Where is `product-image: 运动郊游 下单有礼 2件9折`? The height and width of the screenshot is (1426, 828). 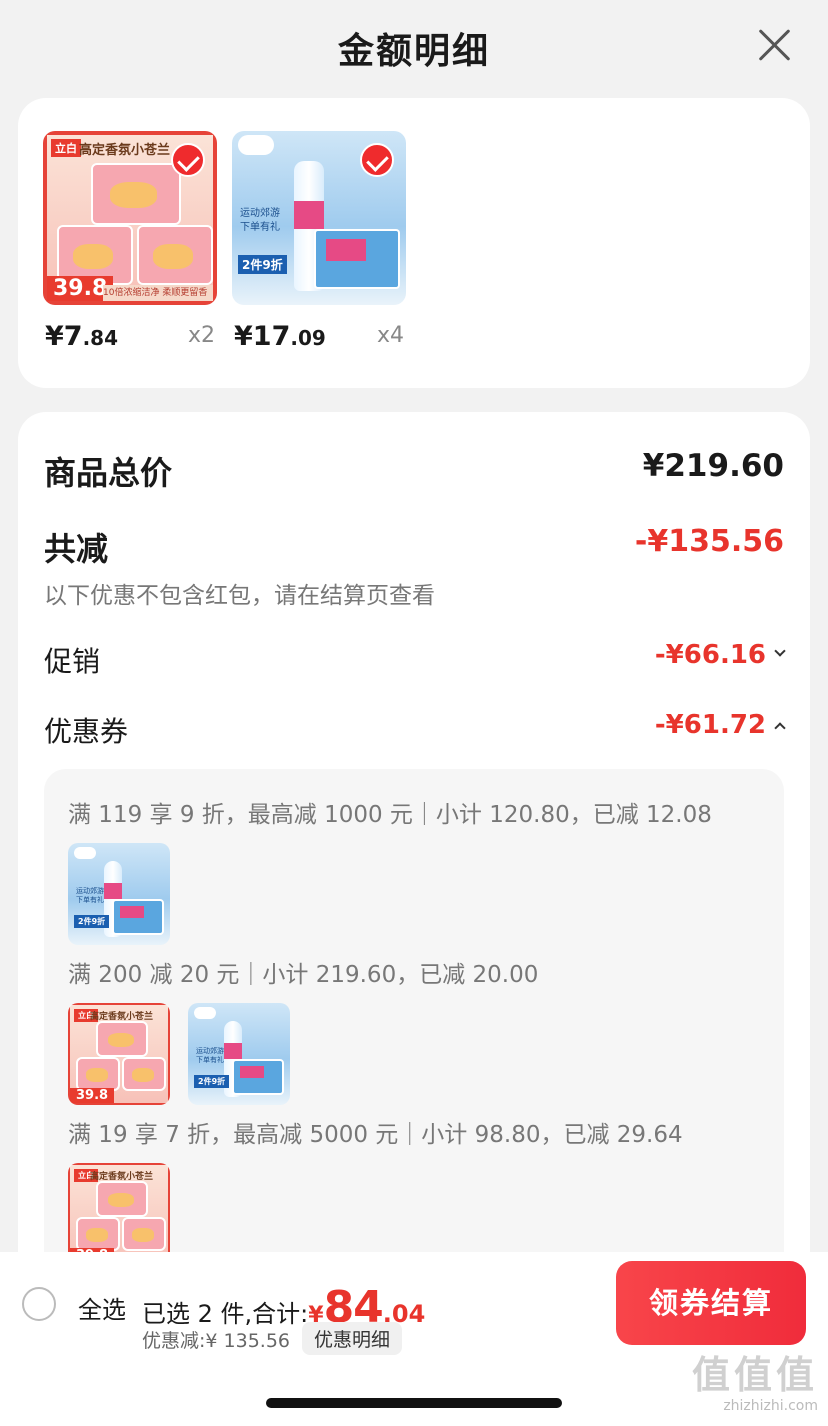
product-image: 运动郊游 下单有礼 2件9折 is located at coordinates (319, 218).